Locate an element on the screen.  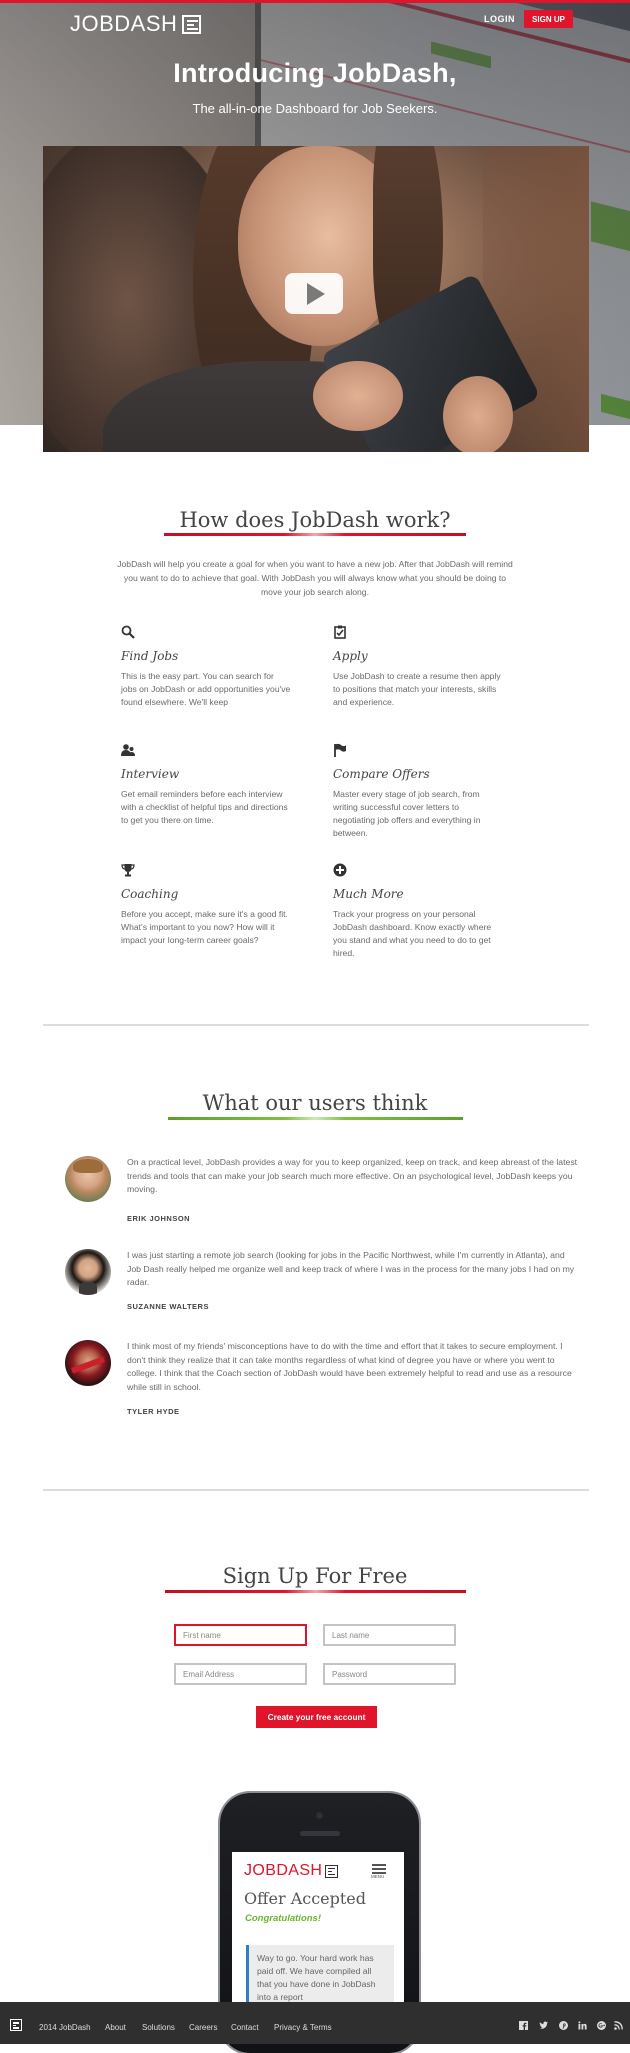
play-icon is located at coordinates (314, 293).